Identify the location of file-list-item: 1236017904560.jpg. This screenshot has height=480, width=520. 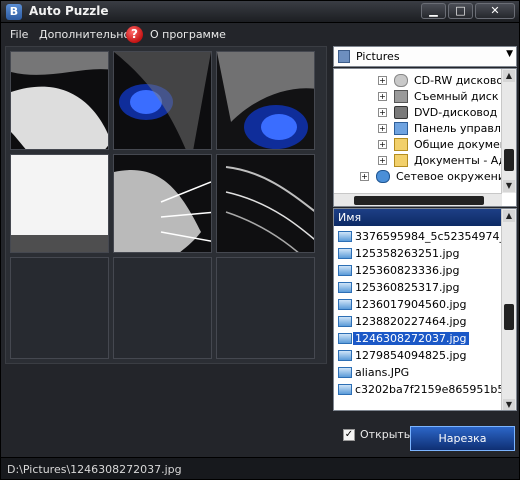
(419, 304).